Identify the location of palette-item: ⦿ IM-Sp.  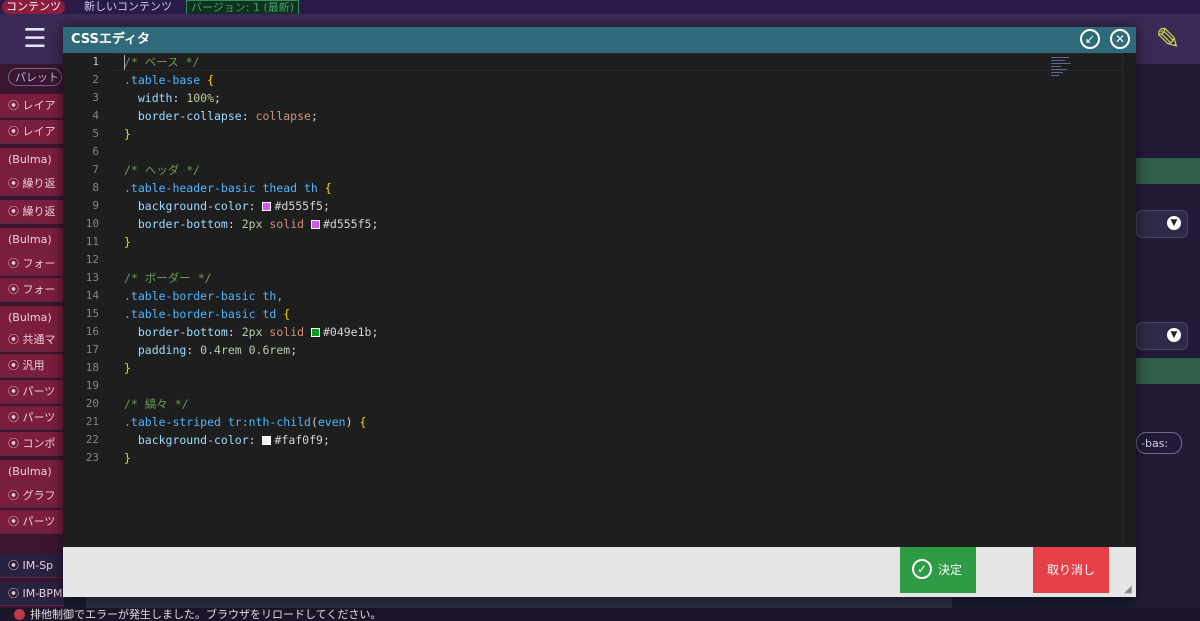
(32, 566).